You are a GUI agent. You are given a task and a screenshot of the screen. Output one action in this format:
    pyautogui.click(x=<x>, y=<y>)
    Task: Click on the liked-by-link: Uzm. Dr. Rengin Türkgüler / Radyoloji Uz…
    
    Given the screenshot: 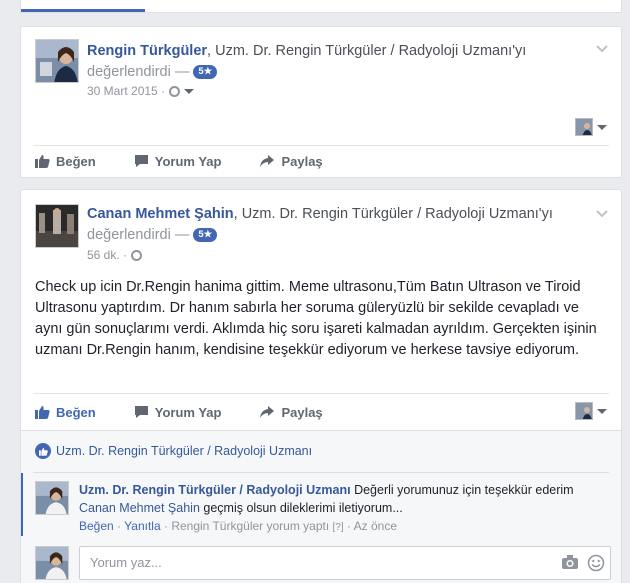 What is the action you would take?
    pyautogui.click(x=184, y=451)
    